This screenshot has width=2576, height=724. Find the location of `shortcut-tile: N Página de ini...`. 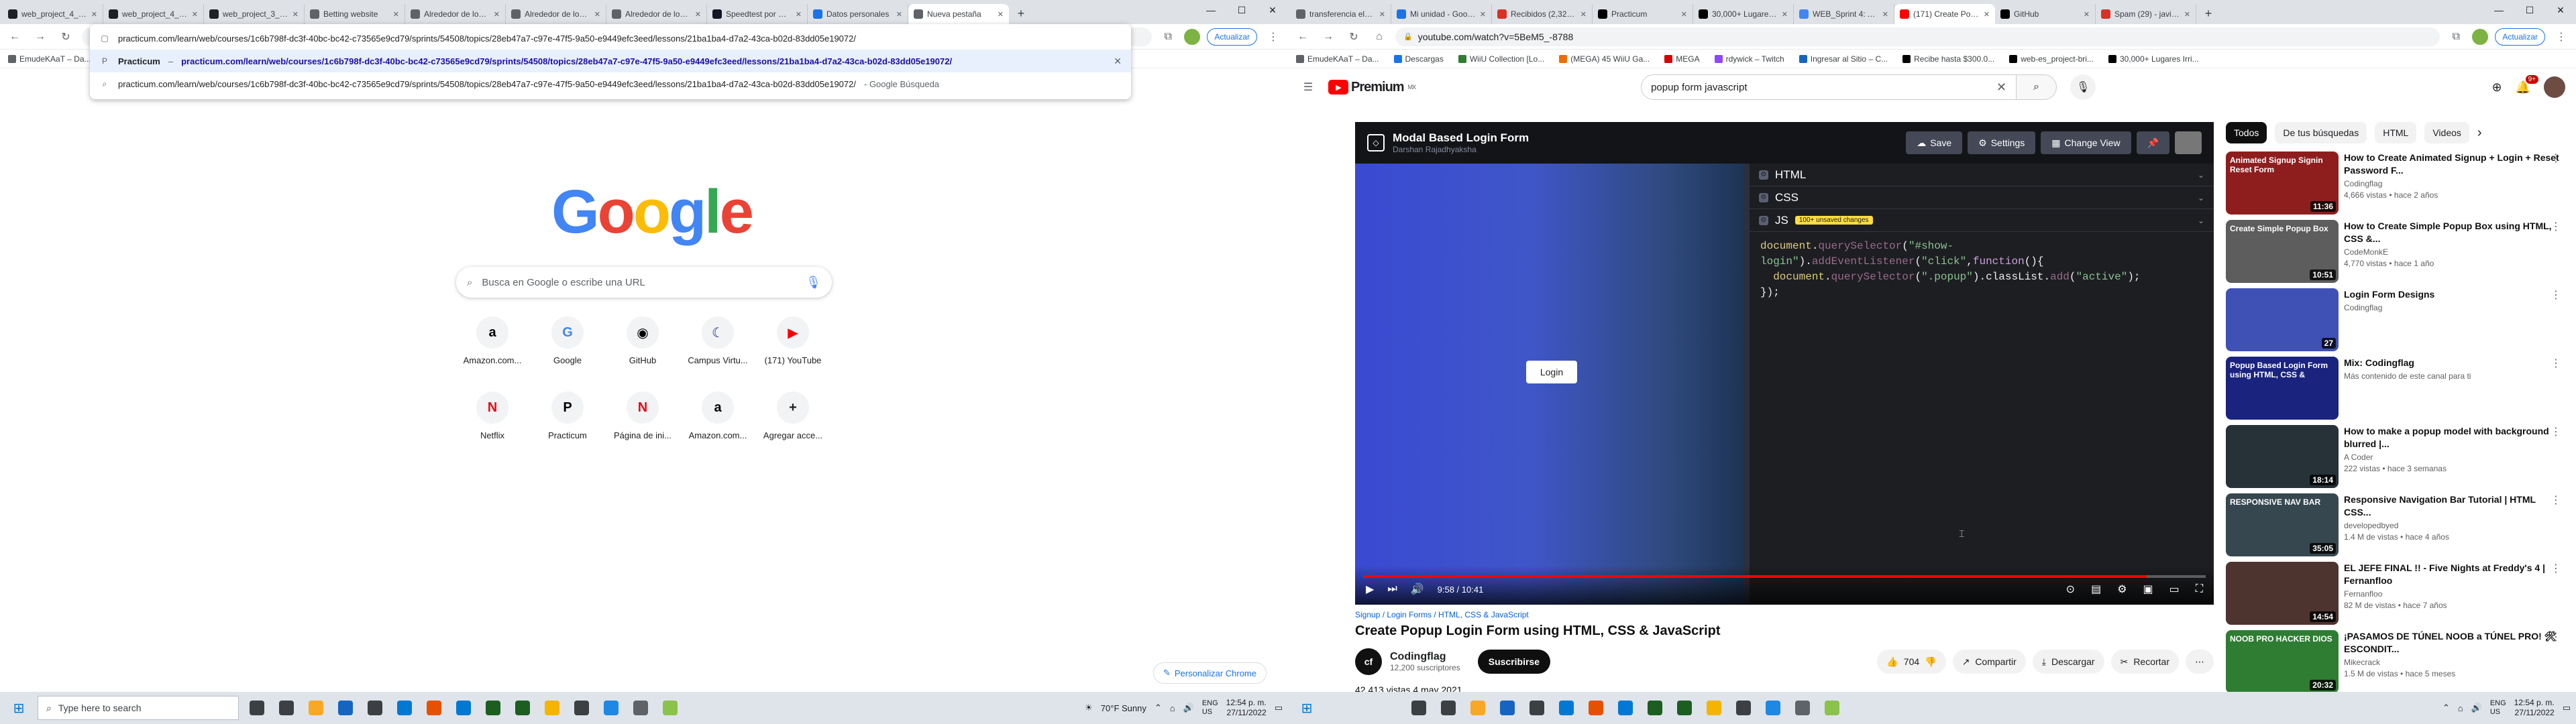

shortcut-tile: N Página de ini... is located at coordinates (642, 421).